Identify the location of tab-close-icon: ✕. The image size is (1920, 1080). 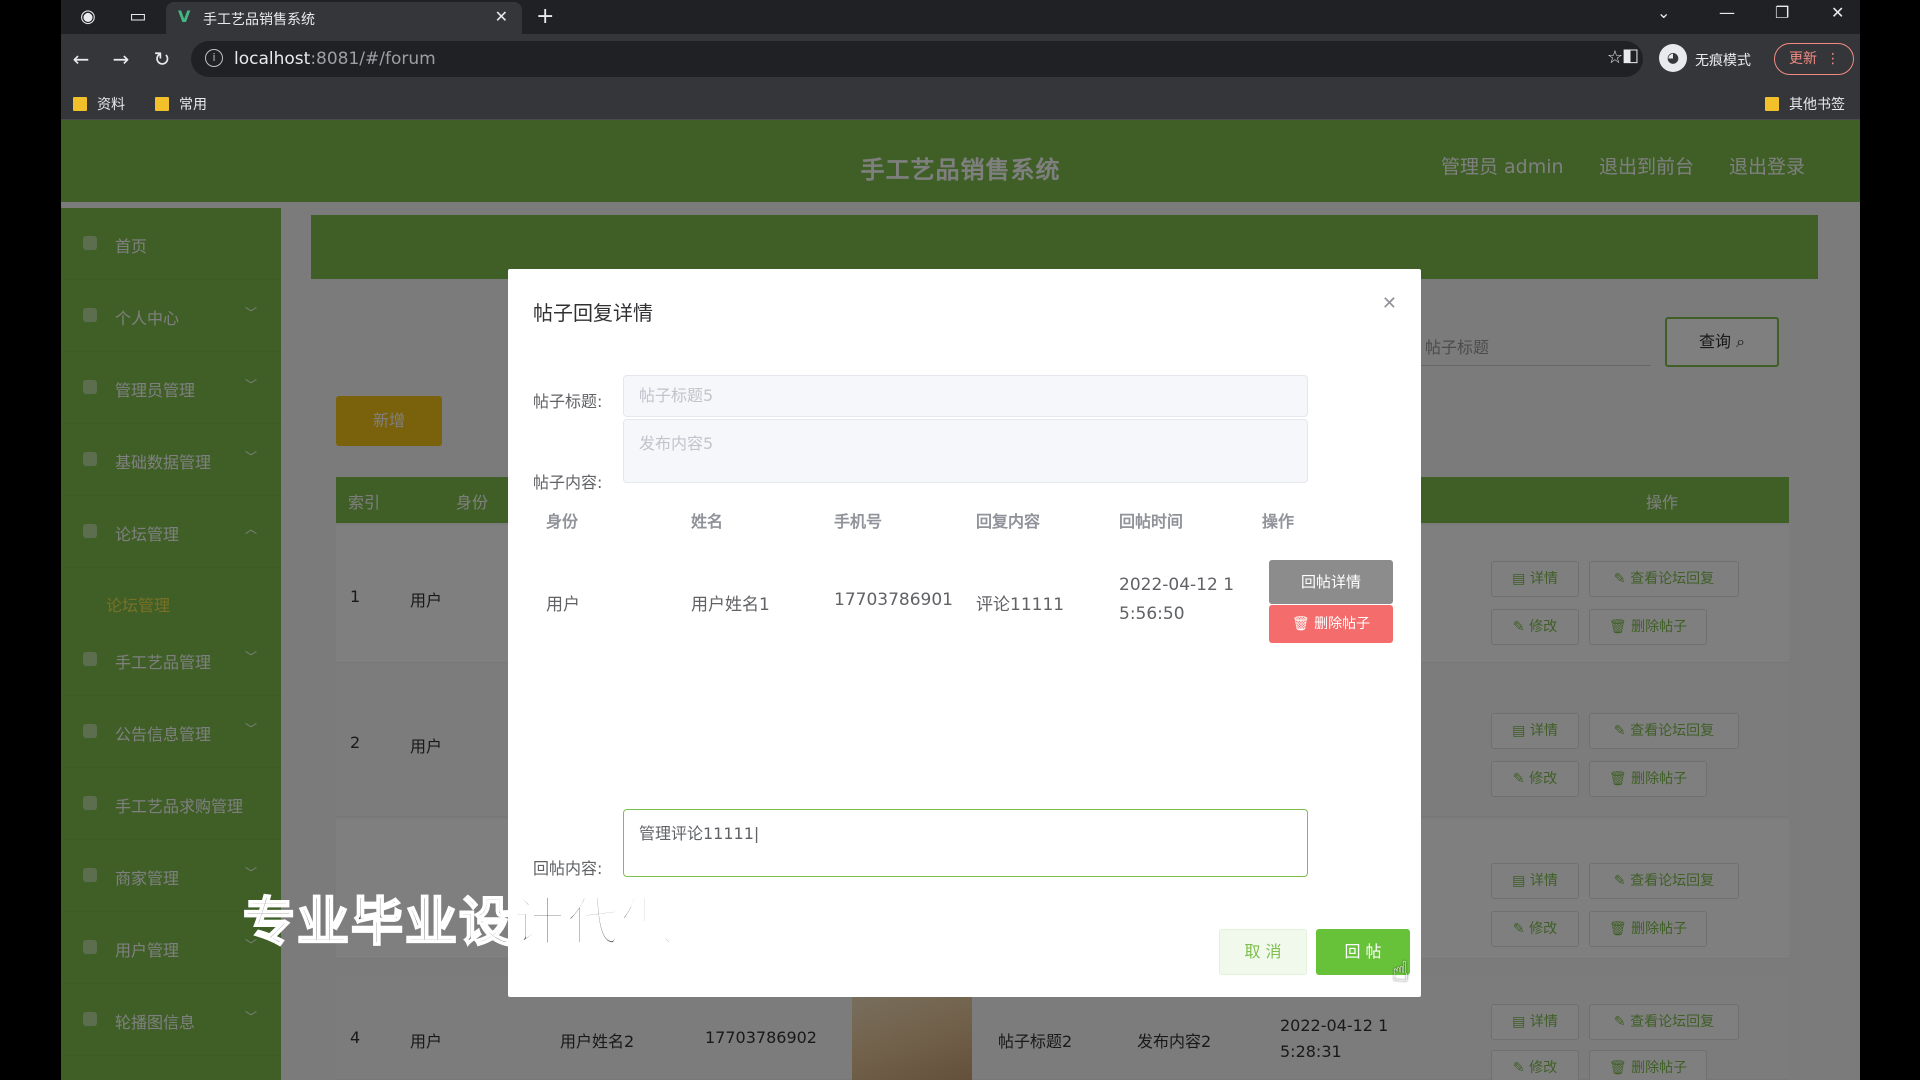
(501, 16).